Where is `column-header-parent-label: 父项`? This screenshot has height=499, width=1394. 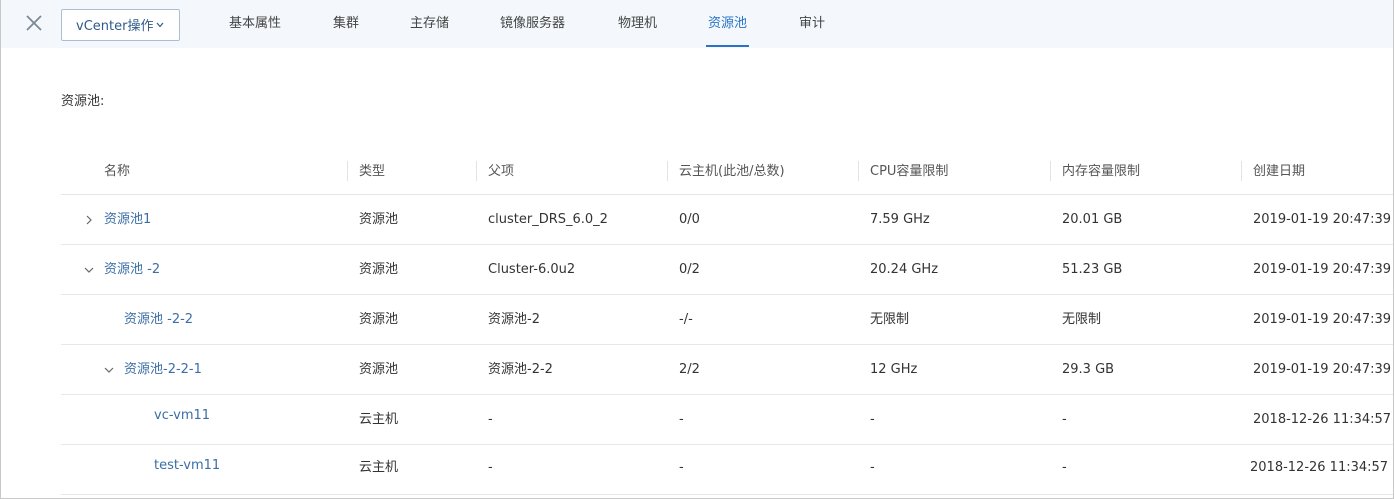
column-header-parent-label: 父项 is located at coordinates (501, 171).